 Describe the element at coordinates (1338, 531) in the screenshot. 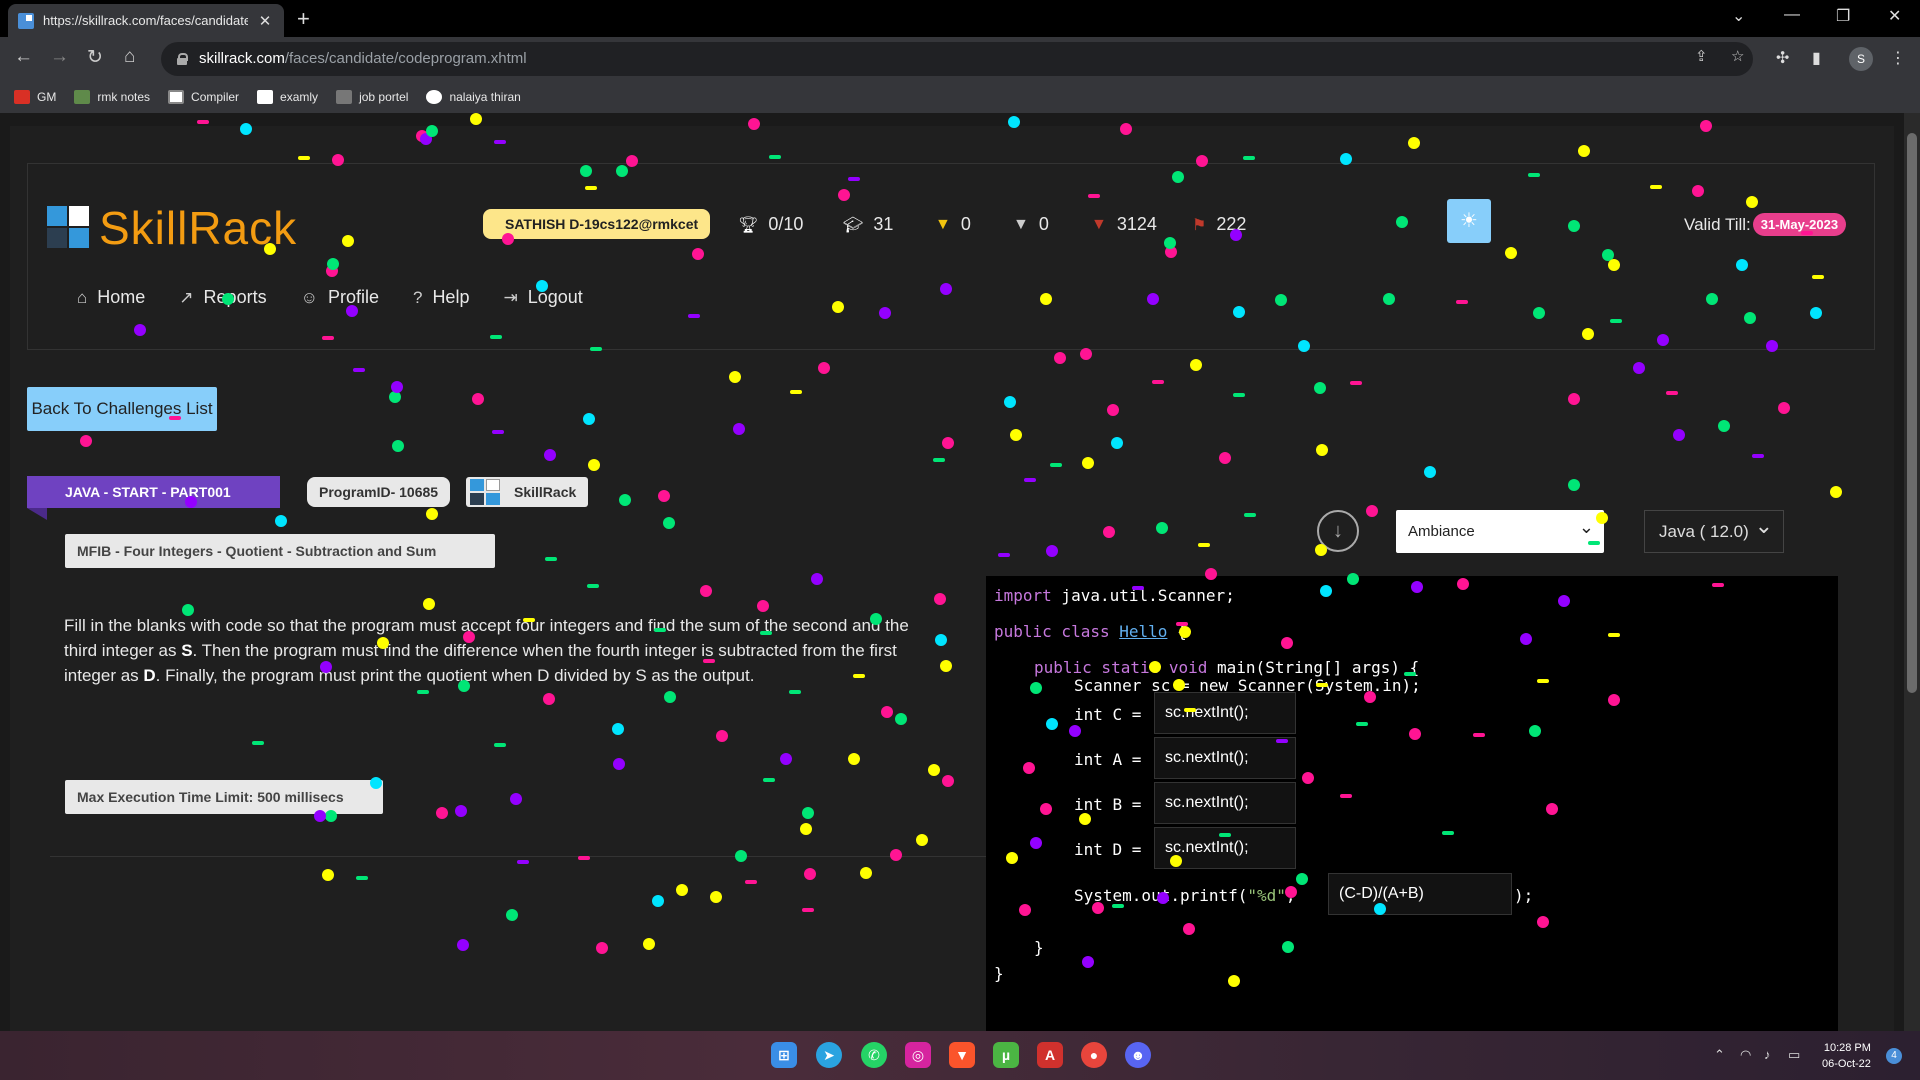

I see `download-icon: ↓` at that location.